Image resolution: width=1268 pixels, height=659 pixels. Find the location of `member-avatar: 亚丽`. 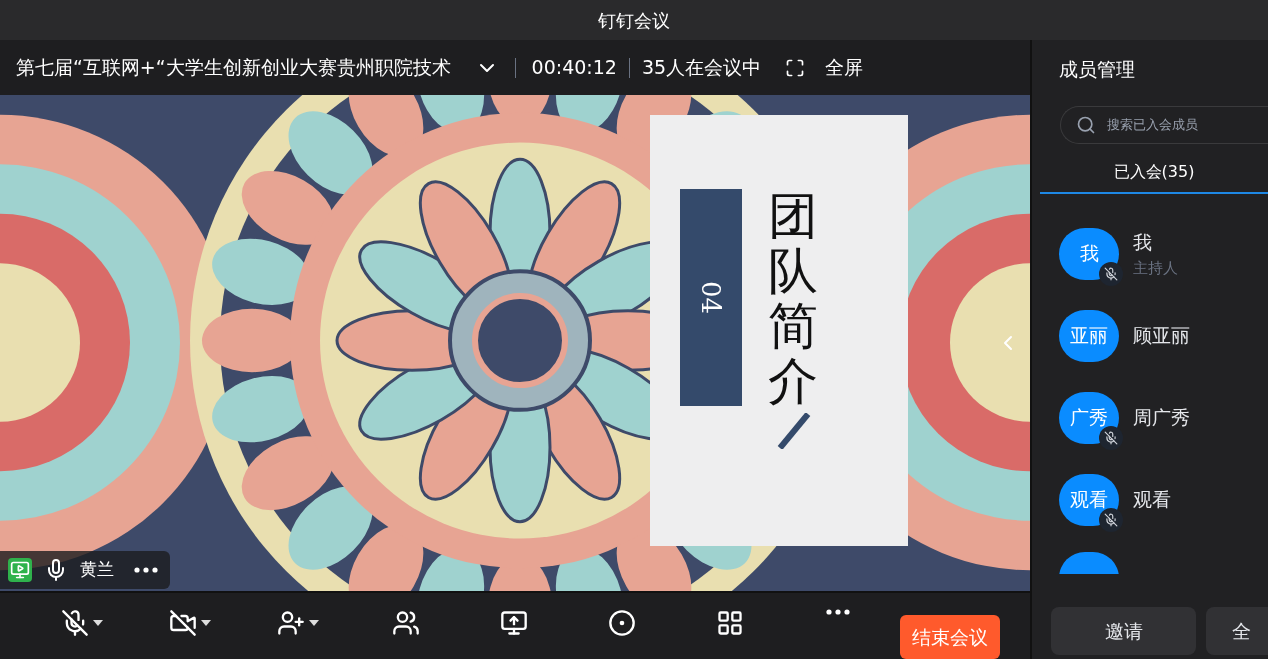

member-avatar: 亚丽 is located at coordinates (1089, 335).